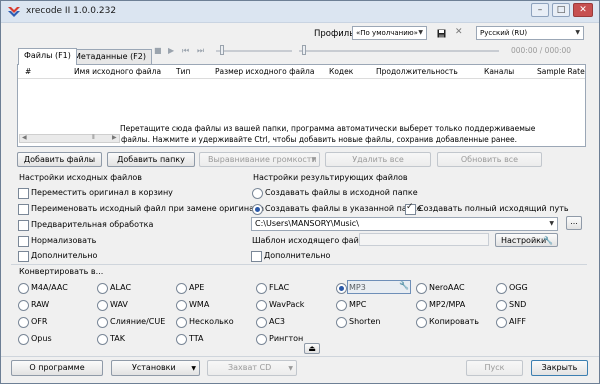 The image size is (600, 384). I want to click on format-radio-flac: FLAC, so click(272, 288).